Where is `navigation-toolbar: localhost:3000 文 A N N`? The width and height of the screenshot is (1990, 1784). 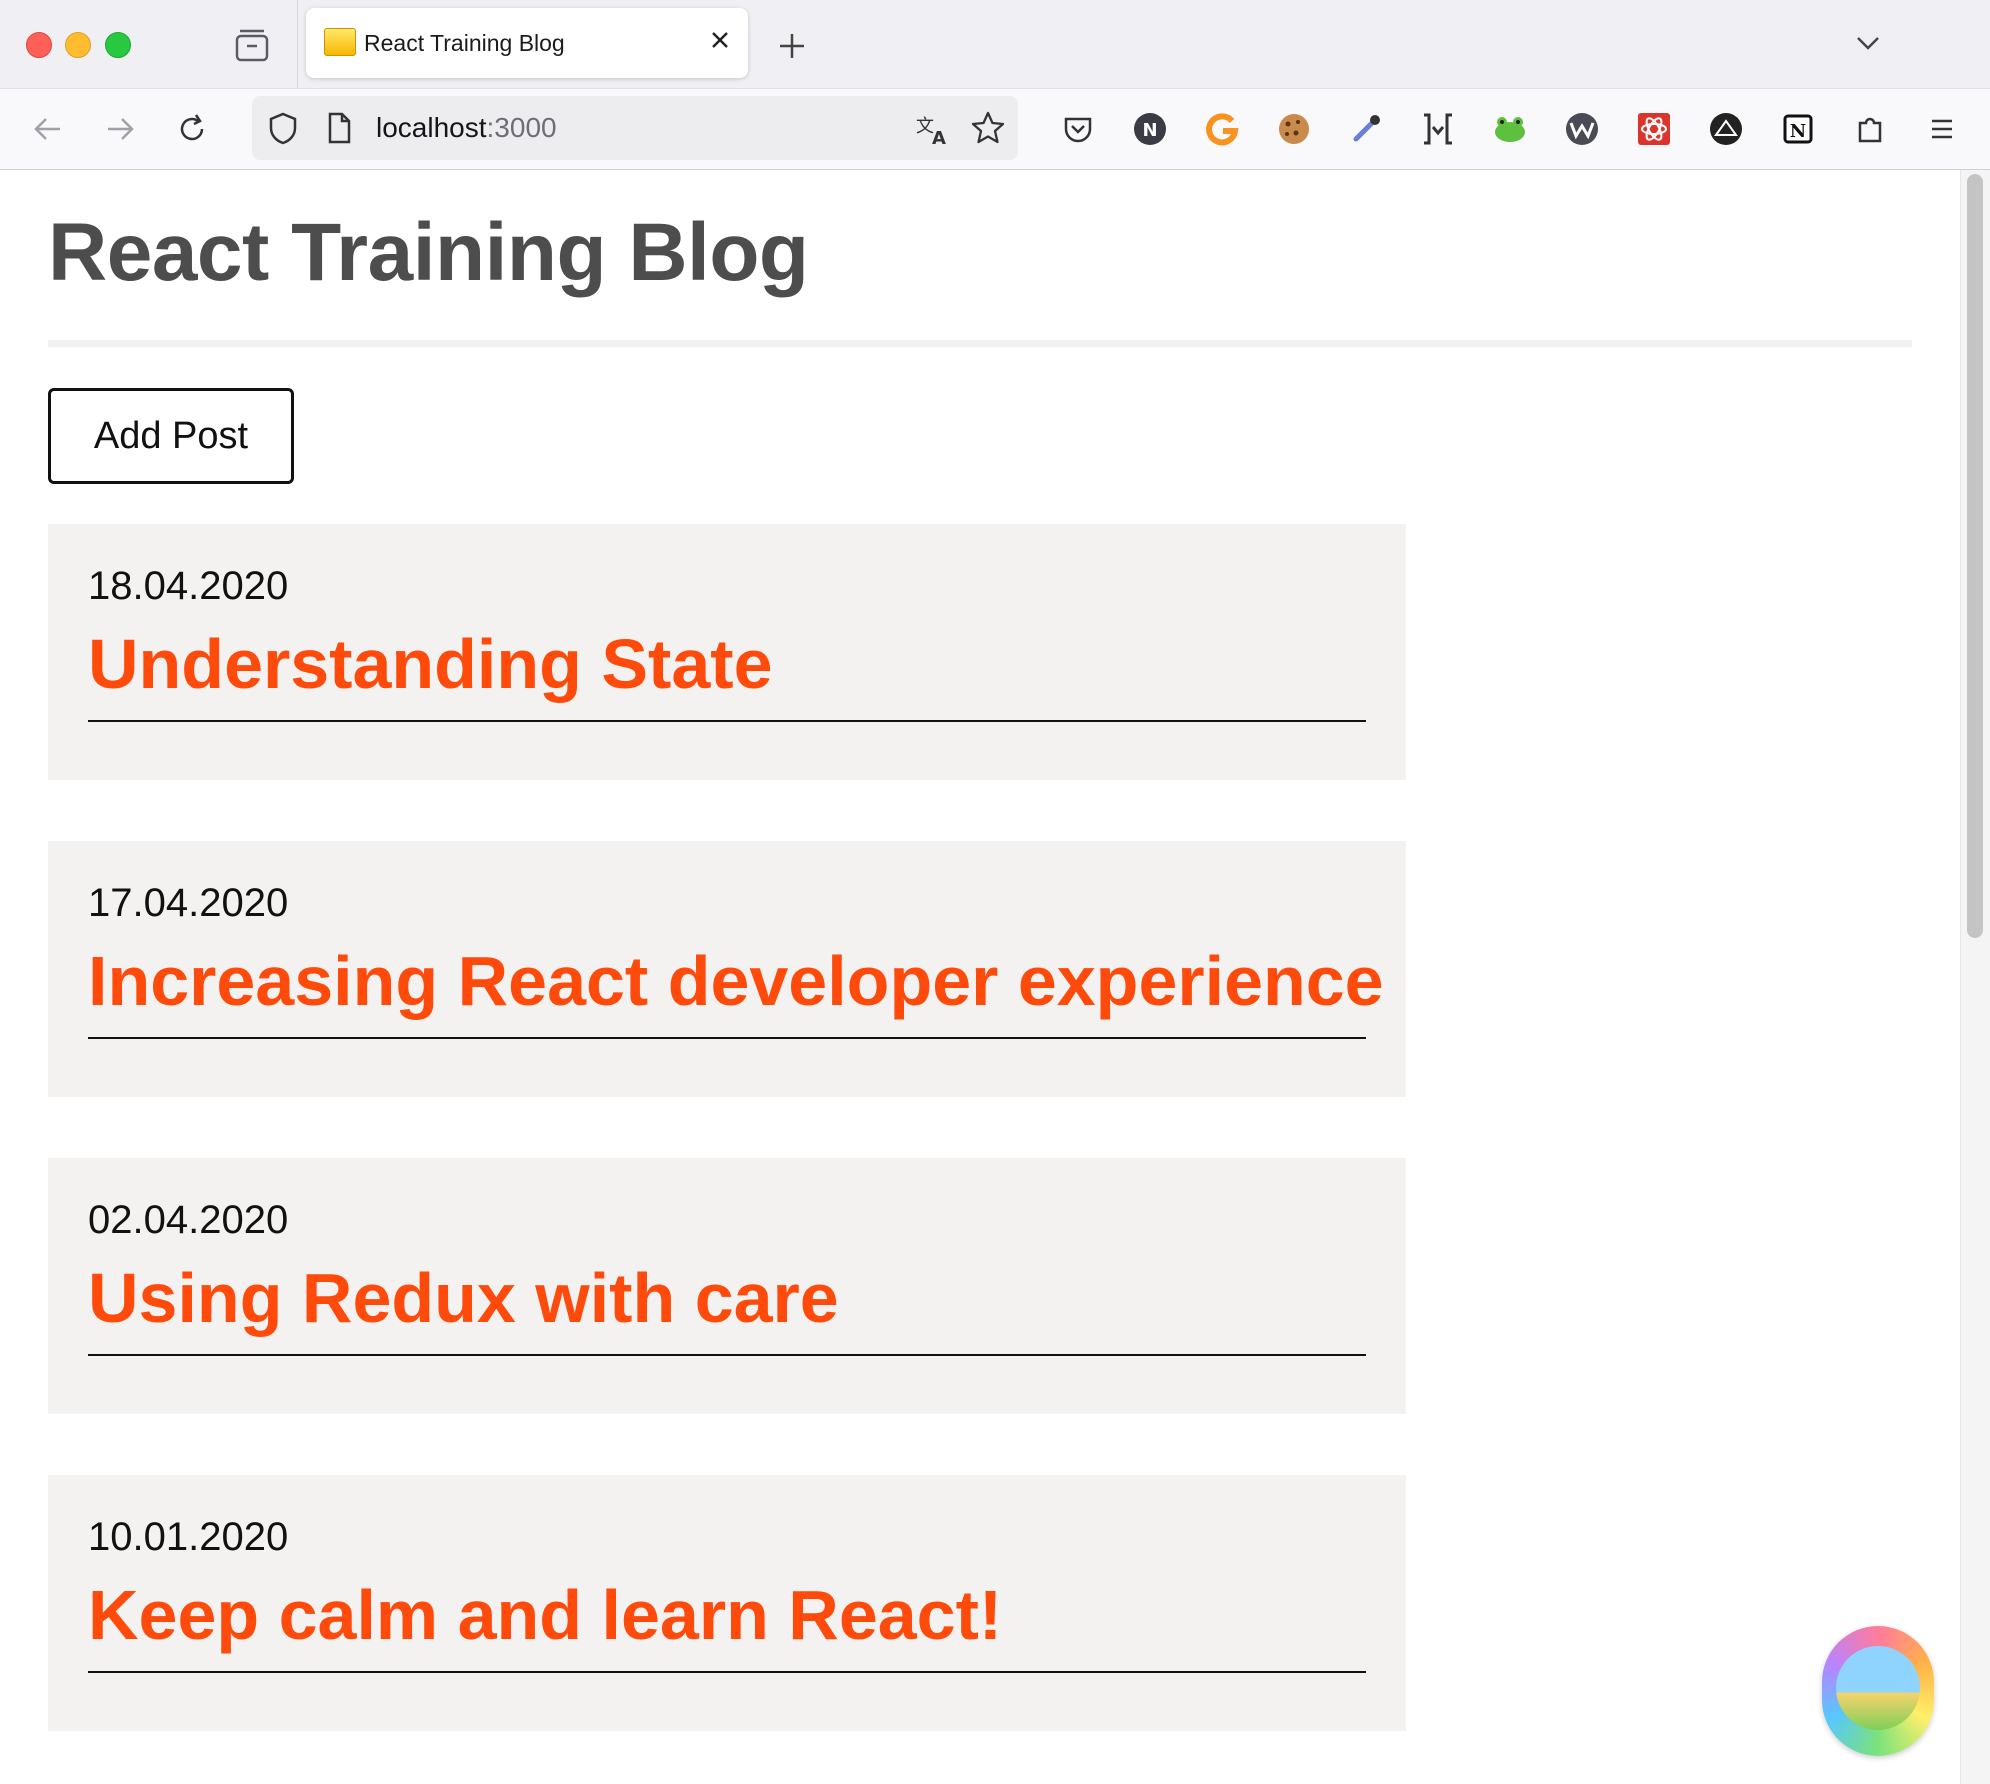
navigation-toolbar: localhost:3000 文 A N N is located at coordinates (995, 129).